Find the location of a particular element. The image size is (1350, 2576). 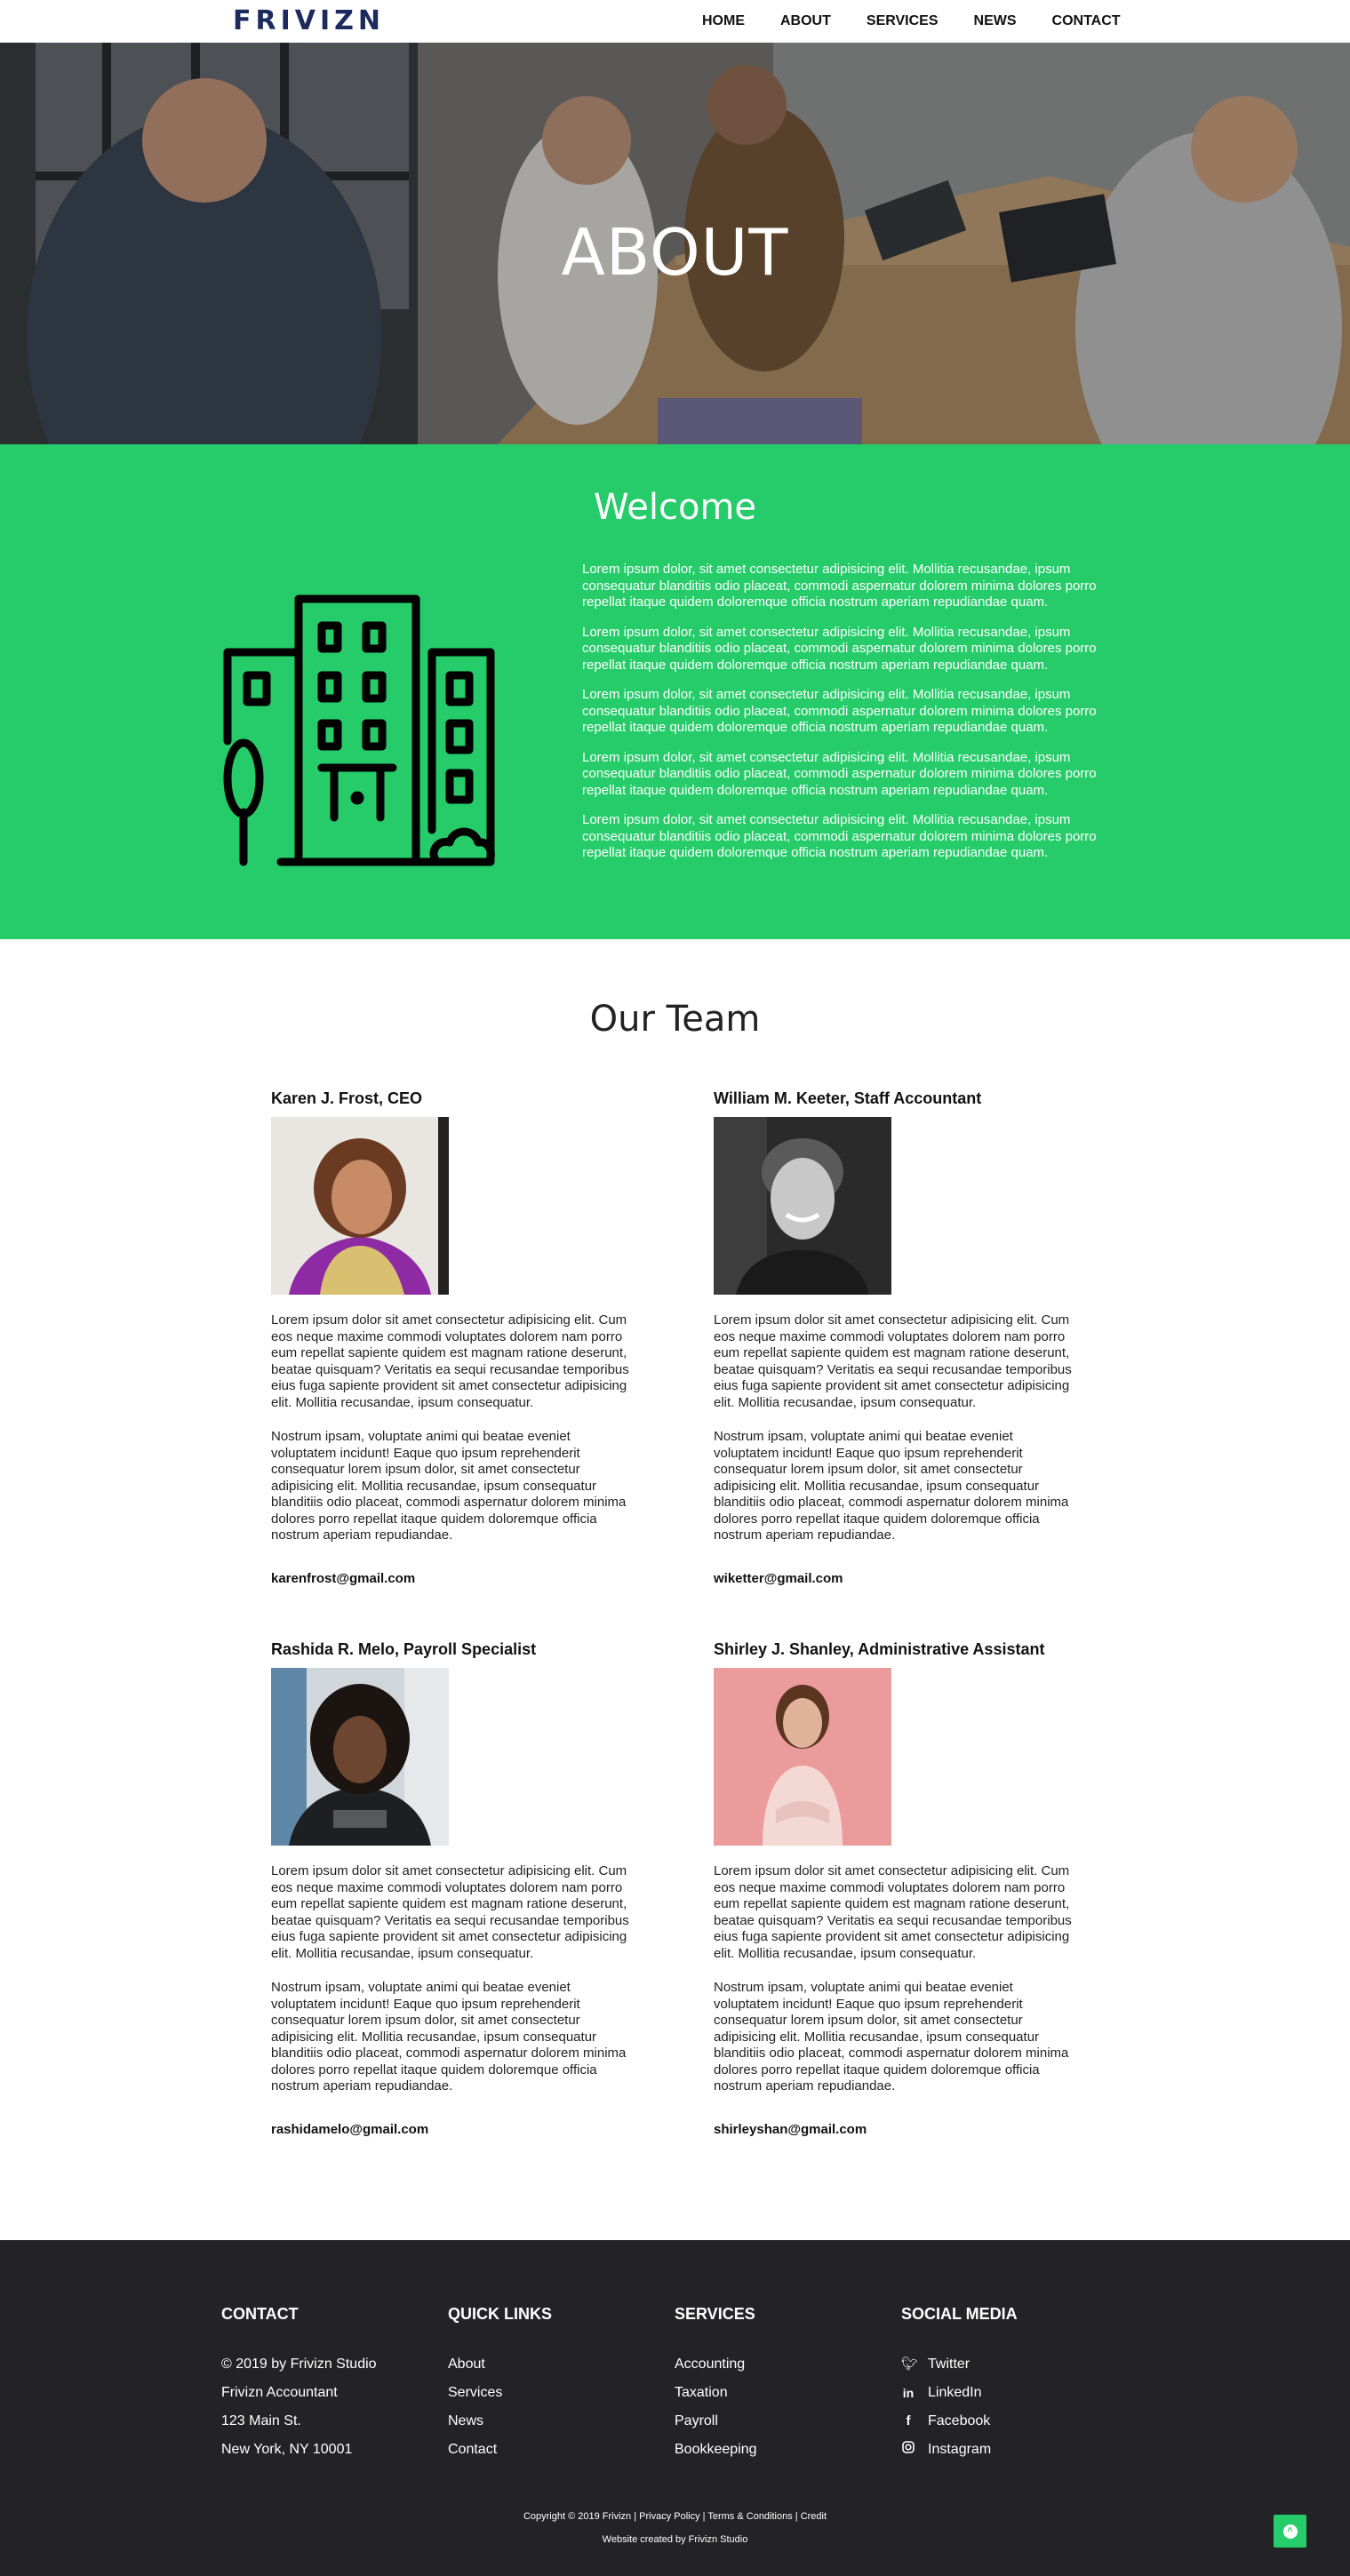

footer-heading: CONTACT is located at coordinates (260, 2314).